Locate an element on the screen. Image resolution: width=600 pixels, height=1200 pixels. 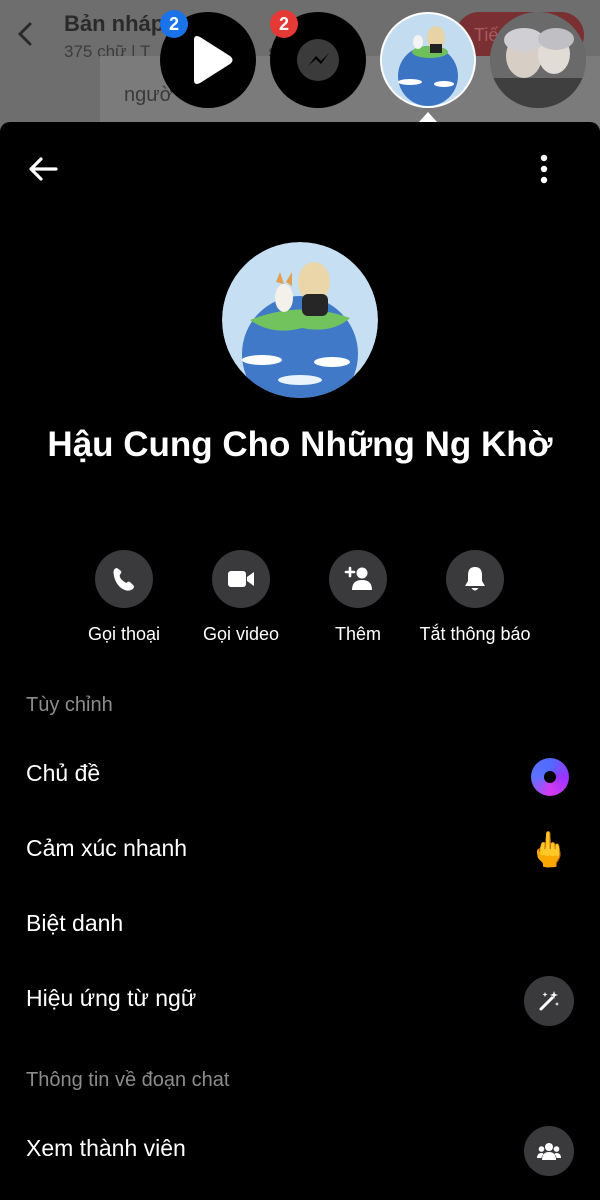
word-effects-icon-circle is located at coordinates (549, 1001).